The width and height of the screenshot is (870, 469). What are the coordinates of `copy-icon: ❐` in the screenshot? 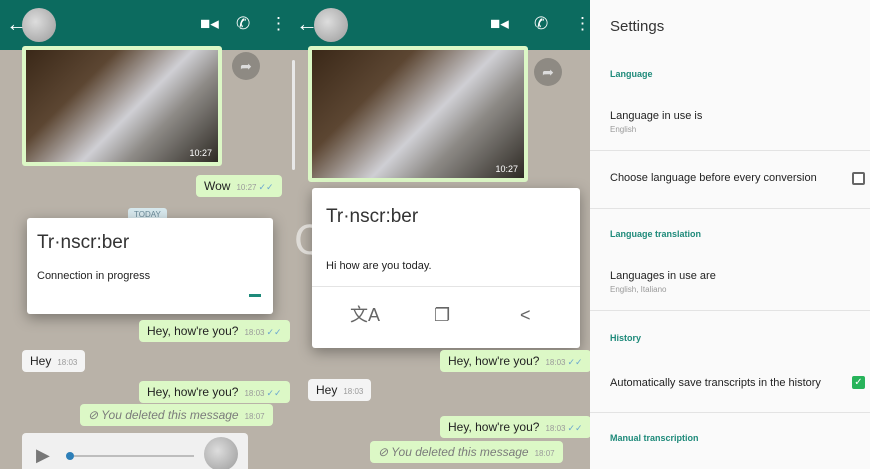 It's located at (442, 315).